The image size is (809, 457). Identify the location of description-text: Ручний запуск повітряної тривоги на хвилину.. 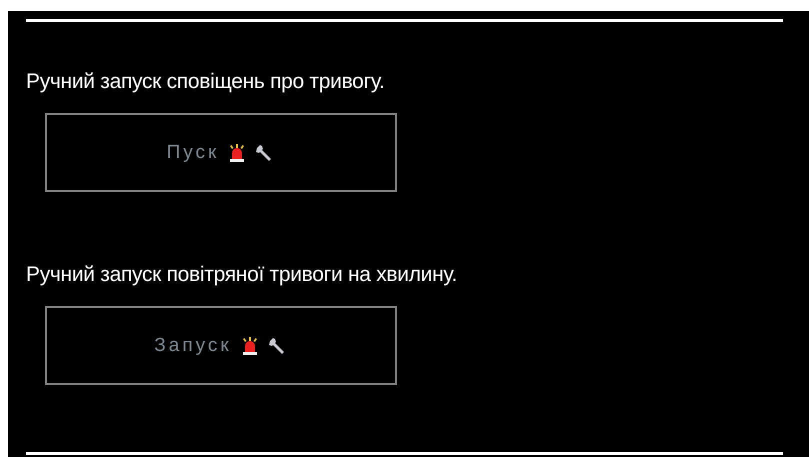
(242, 275).